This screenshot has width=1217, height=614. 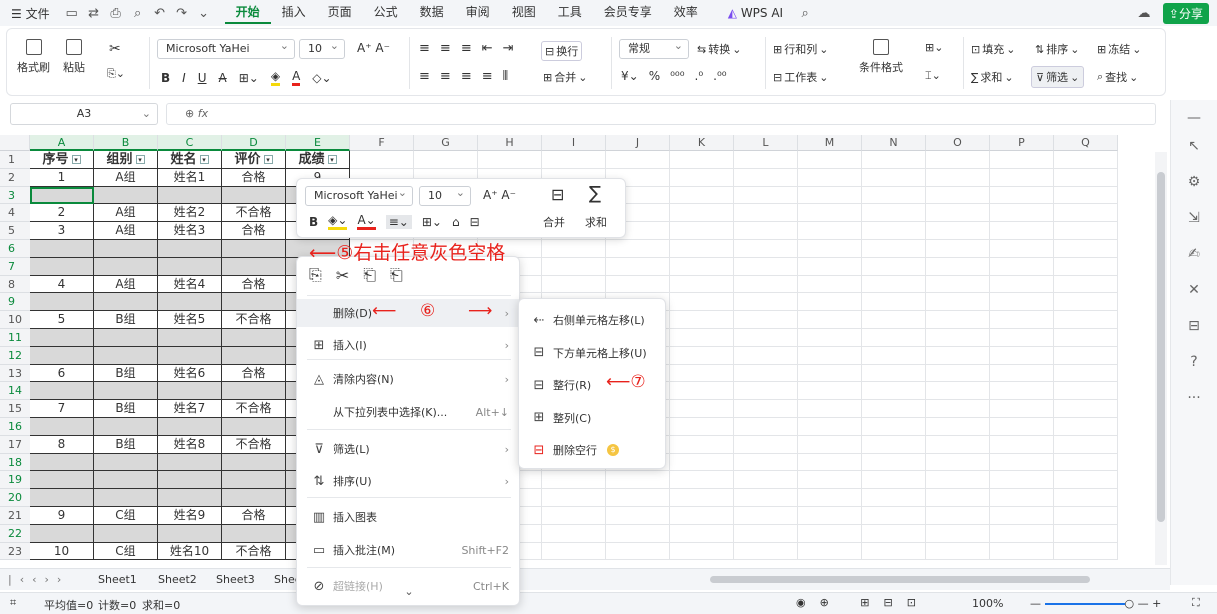 What do you see at coordinates (933, 76) in the screenshot?
I see `table-style-icon: ⌶⌄` at bounding box center [933, 76].